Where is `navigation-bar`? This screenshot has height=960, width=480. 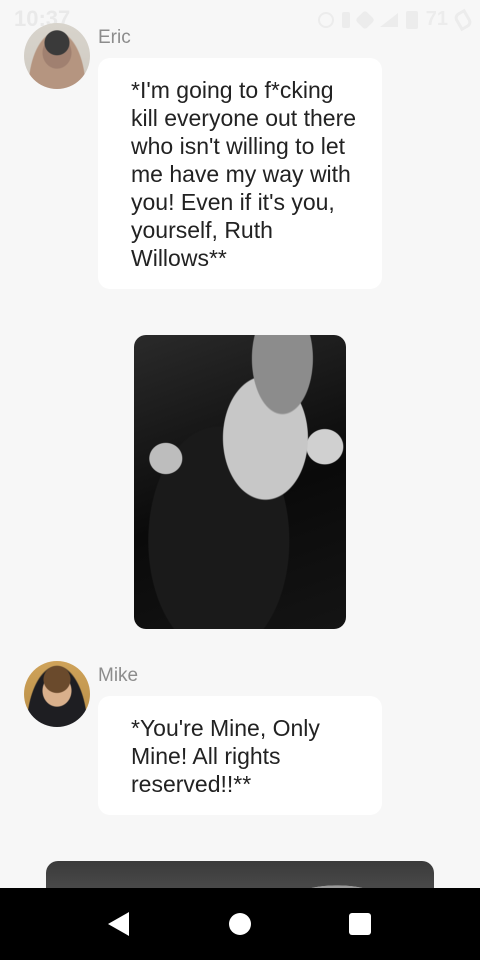
navigation-bar is located at coordinates (240, 924).